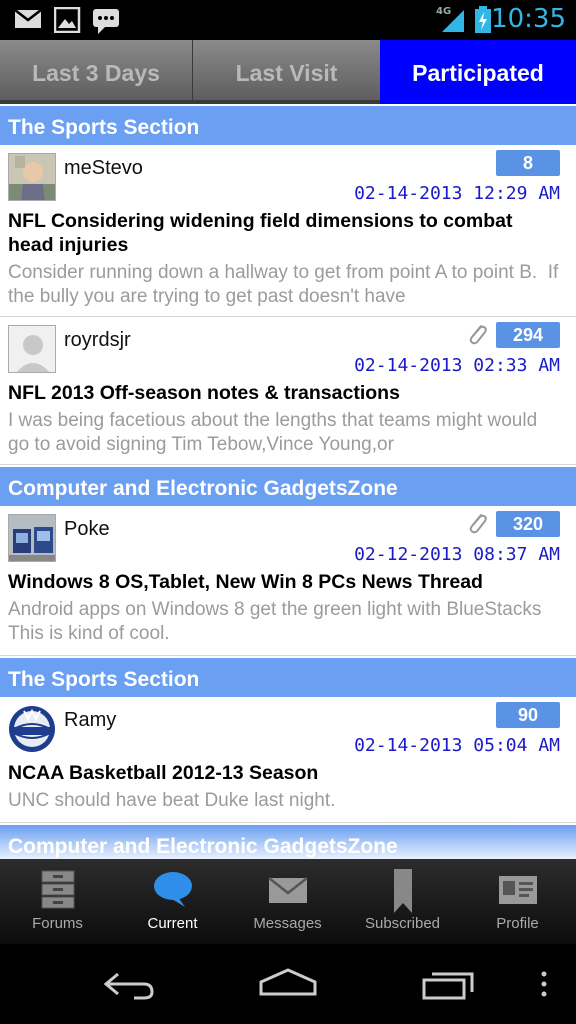 The width and height of the screenshot is (576, 1024). Describe the element at coordinates (172, 923) in the screenshot. I see `nav-label: Current` at that location.